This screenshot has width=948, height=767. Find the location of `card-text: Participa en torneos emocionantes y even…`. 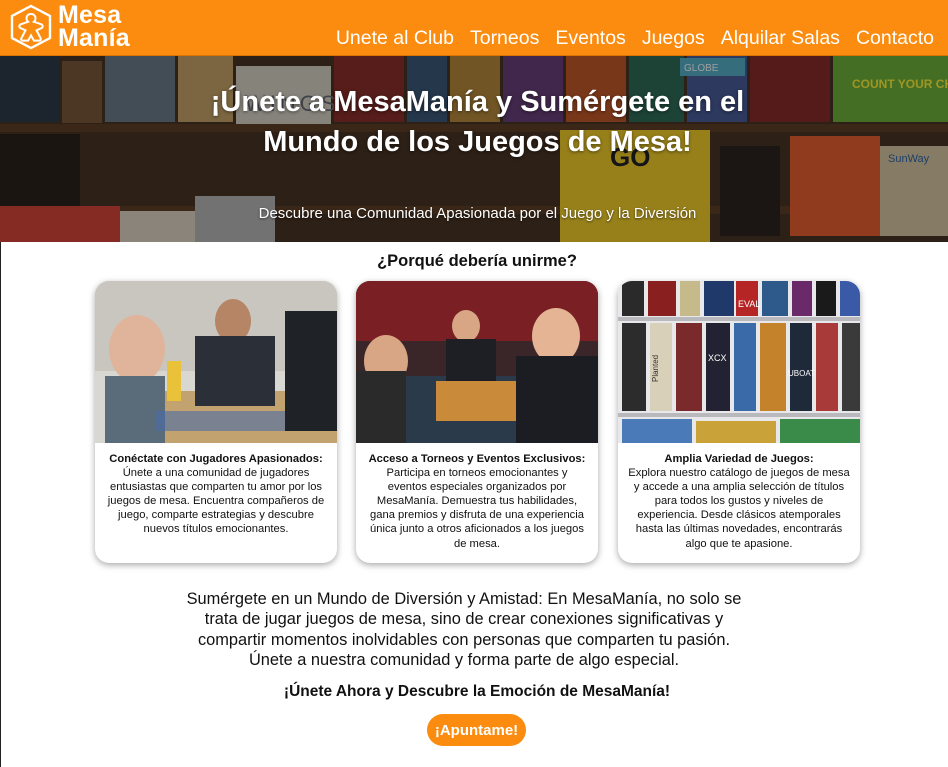

card-text: Participa en torneos emocionantes y even… is located at coordinates (477, 508).